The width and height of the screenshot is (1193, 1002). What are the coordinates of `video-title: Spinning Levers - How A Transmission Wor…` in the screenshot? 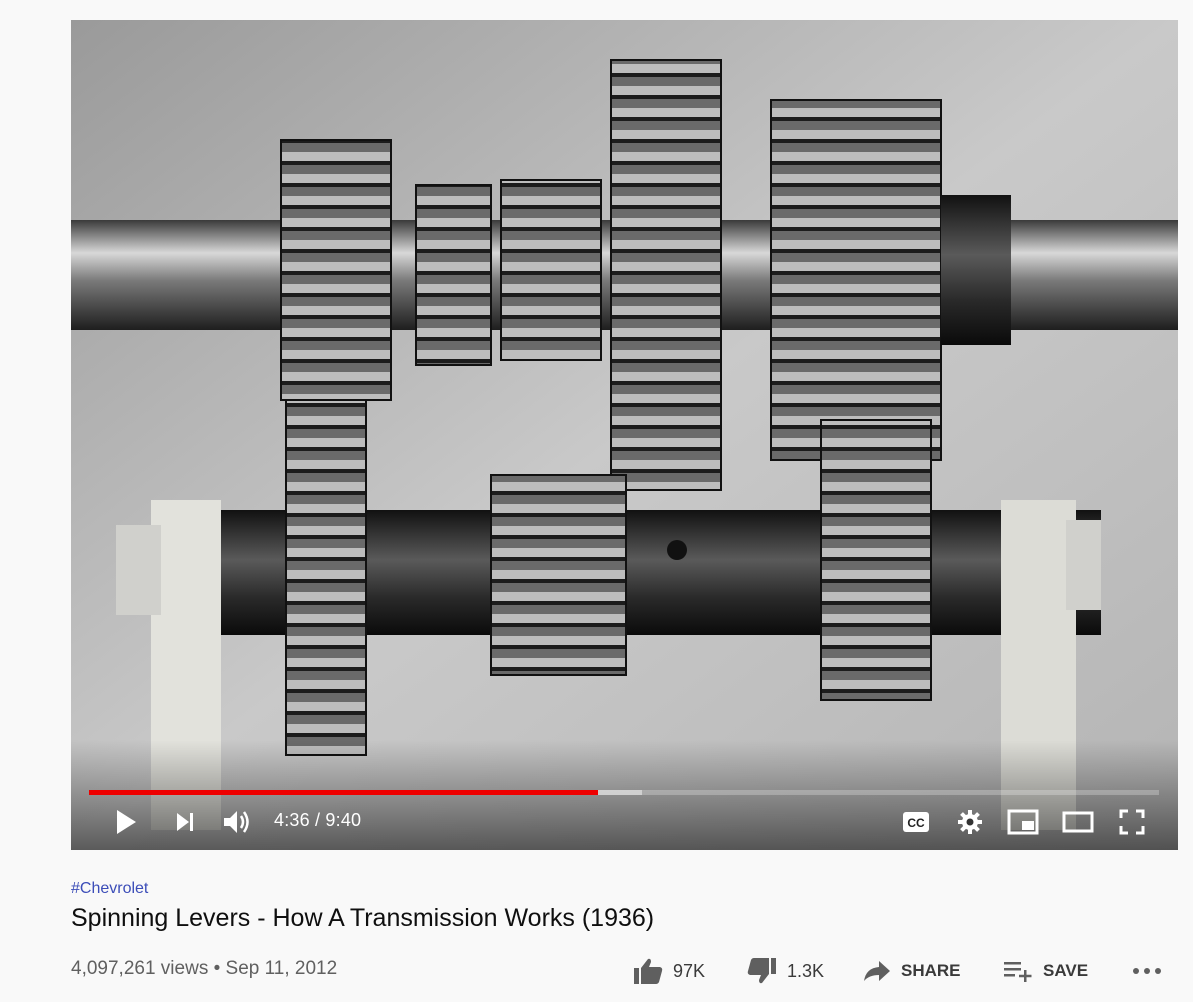 It's located at (363, 918).